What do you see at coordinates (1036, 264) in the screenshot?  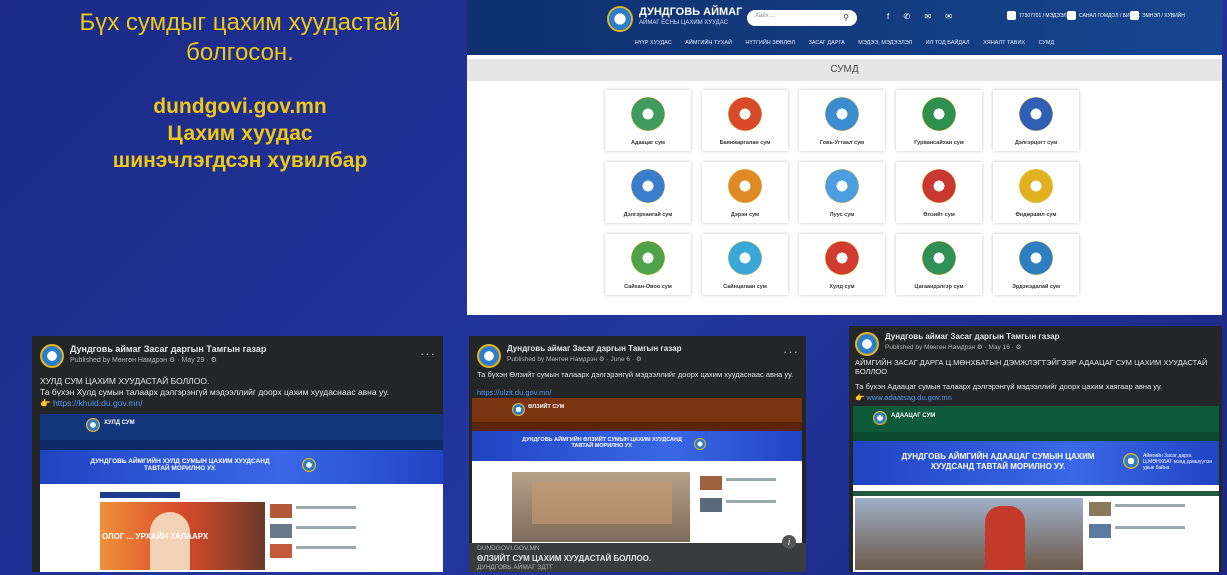 I see `soum-card: Эрдэнэдалай сум` at bounding box center [1036, 264].